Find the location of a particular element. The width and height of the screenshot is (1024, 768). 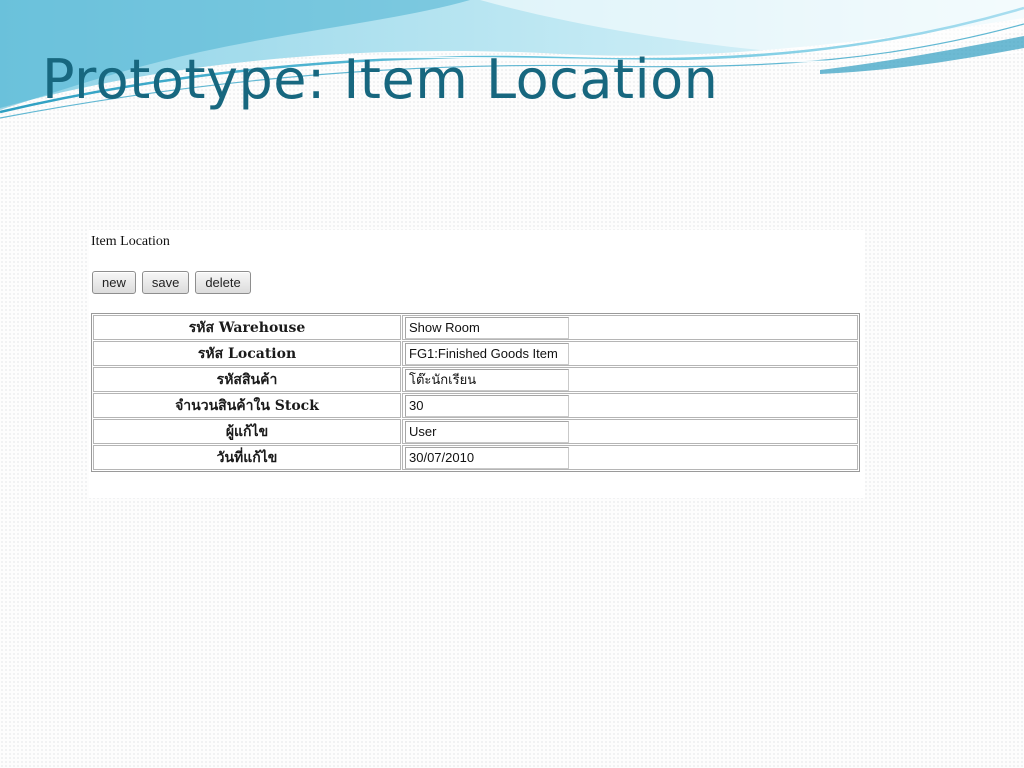

delete-button: delete is located at coordinates (223, 282).